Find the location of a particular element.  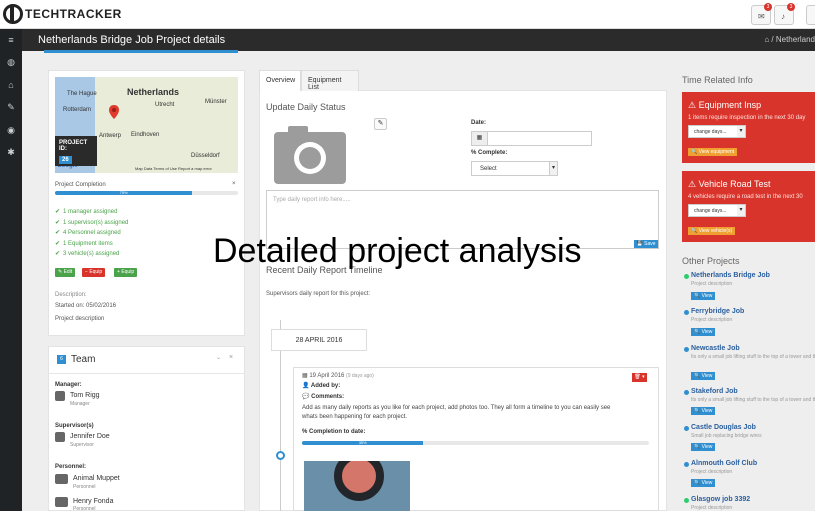

supervisor-role: Supervisor is located at coordinates (82, 445).